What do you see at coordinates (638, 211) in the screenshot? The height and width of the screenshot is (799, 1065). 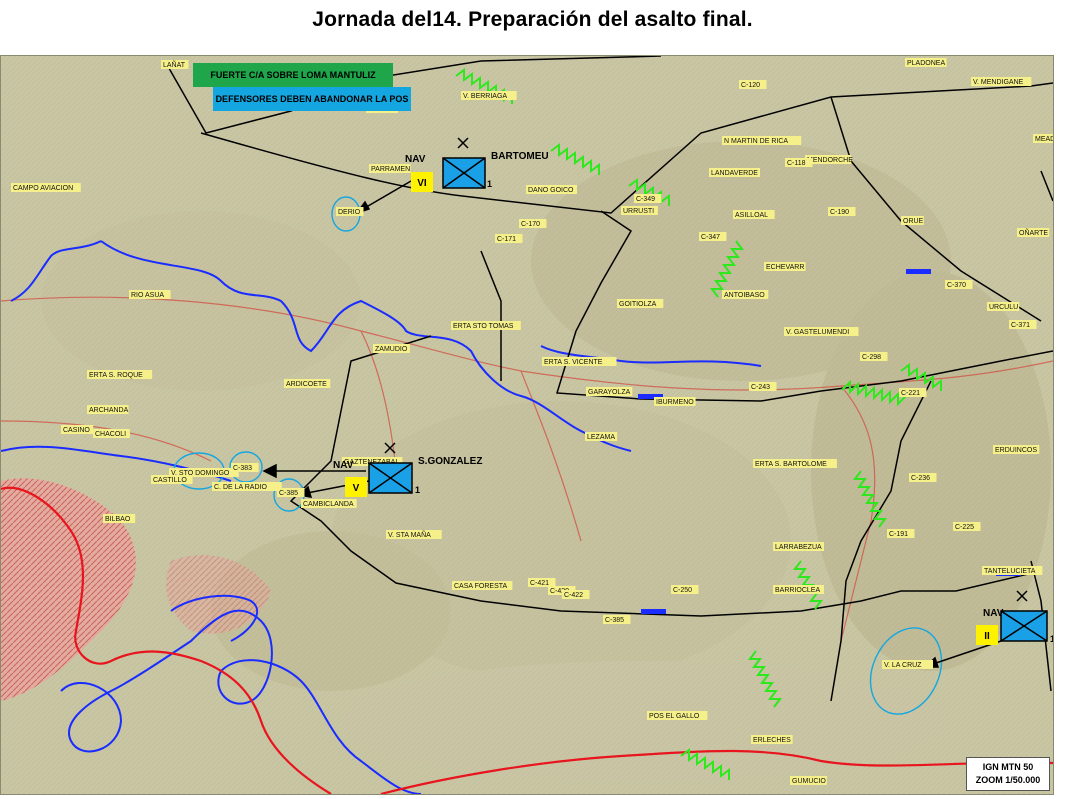 I see `place-label: URRUSTI` at bounding box center [638, 211].